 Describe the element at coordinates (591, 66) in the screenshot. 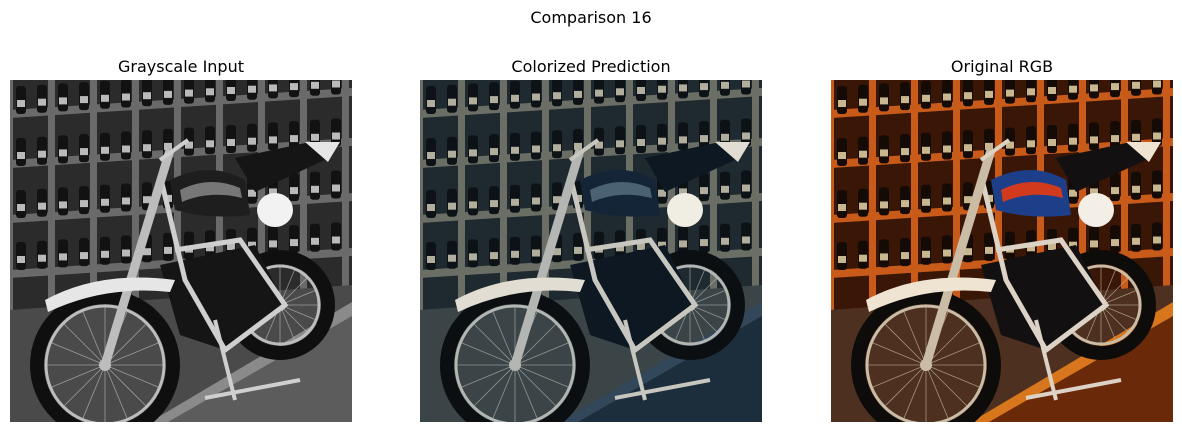

I see `panel-title: Colorized Prediction` at that location.